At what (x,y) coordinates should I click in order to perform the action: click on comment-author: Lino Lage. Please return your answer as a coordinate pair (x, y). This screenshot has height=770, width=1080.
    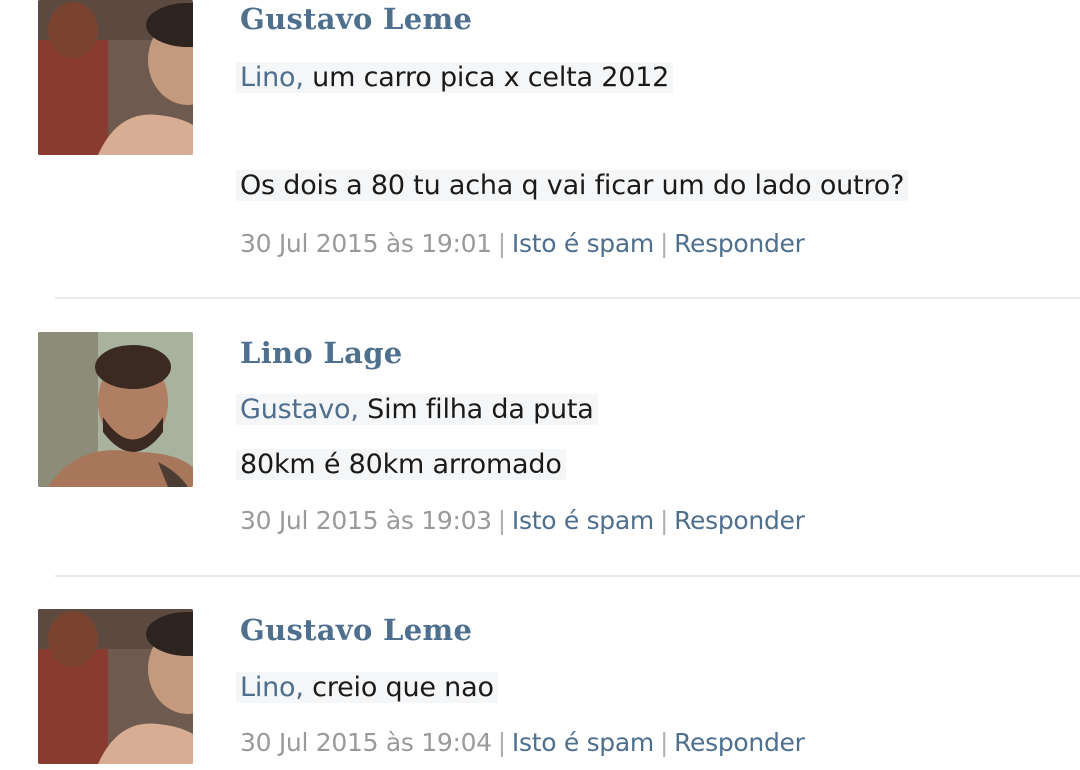
    Looking at the image, I should click on (321, 353).